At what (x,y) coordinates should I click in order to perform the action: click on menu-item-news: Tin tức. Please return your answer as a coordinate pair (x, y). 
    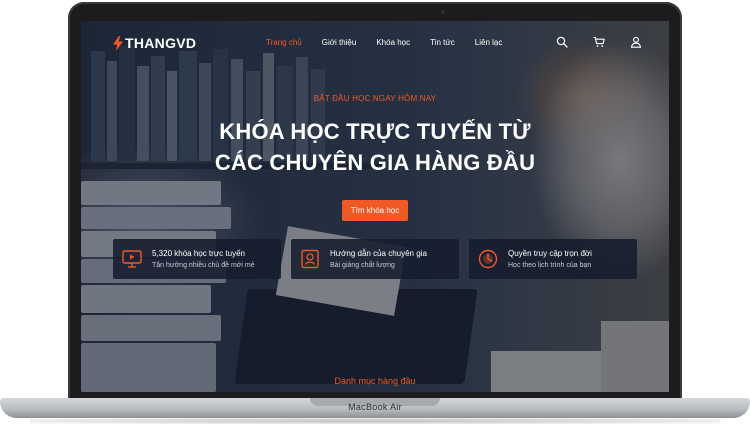
    Looking at the image, I should click on (442, 42).